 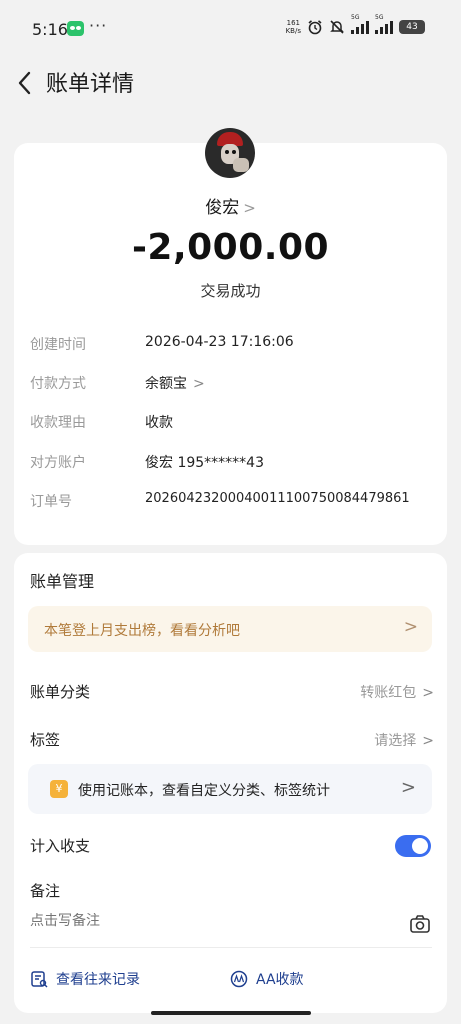 I want to click on promo-text: 本笔登上月支出榜，看看分析吧, so click(x=142, y=631).